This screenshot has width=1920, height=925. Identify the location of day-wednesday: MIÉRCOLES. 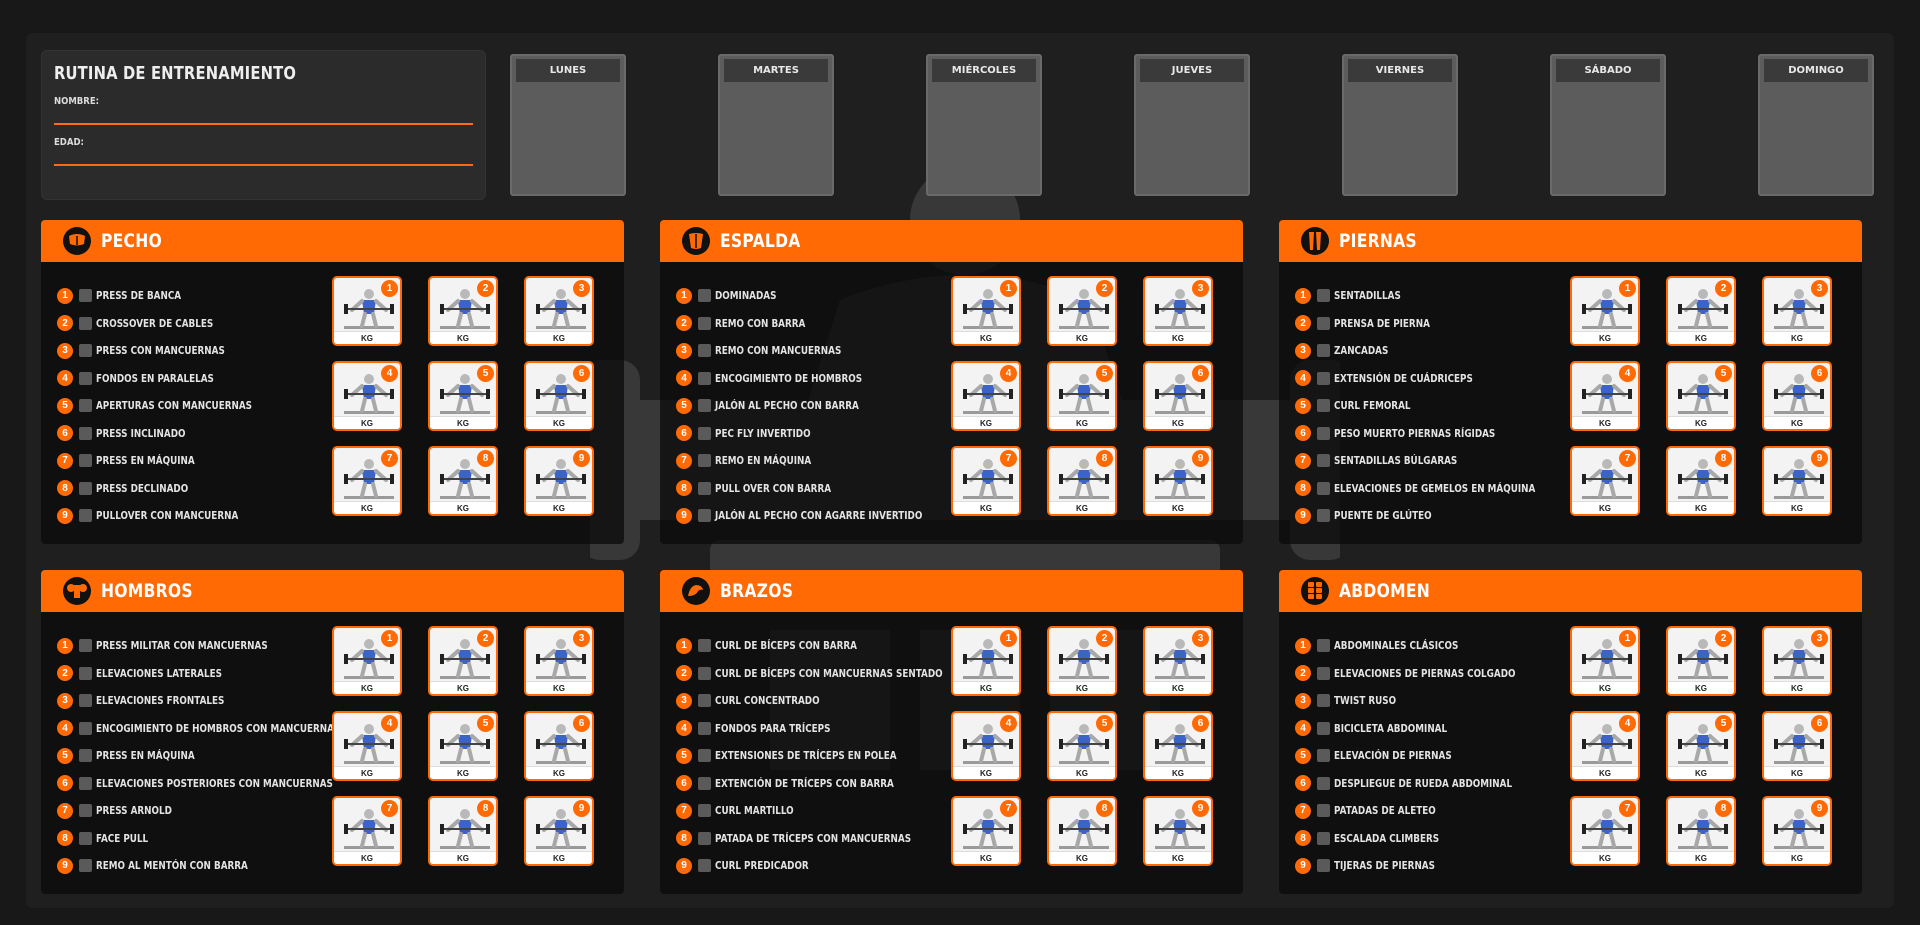
(984, 125).